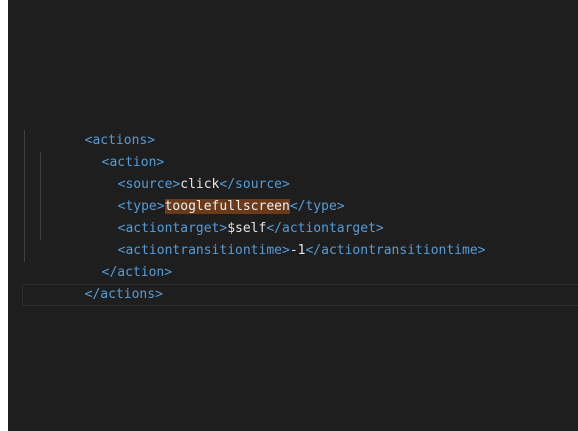 This screenshot has width=578, height=431. I want to click on code-line: <actions>, so click(293, 128).